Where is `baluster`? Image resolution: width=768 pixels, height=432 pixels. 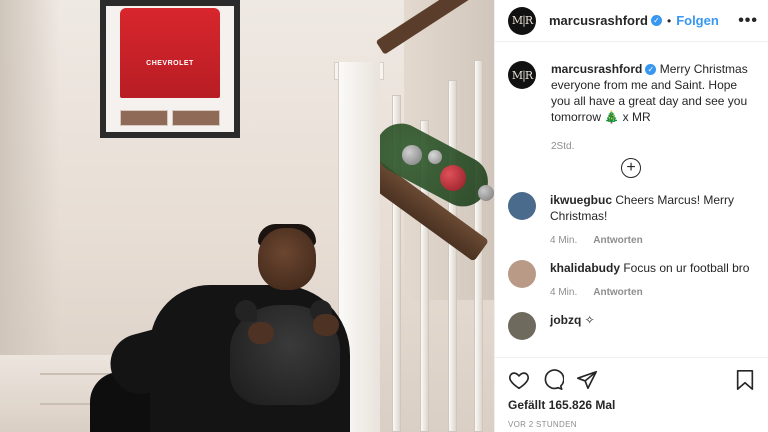
baluster is located at coordinates (452, 256).